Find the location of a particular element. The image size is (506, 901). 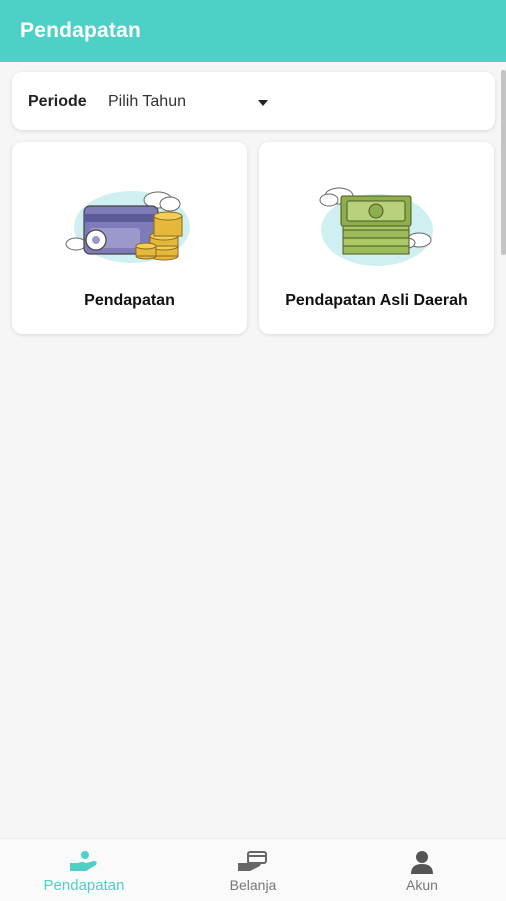

card-pad-label: Pendapatan Asli Daerah is located at coordinates (376, 300).